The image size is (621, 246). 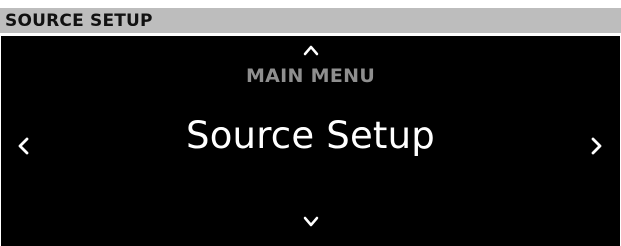 What do you see at coordinates (311, 222) in the screenshot?
I see `chevron-down-icon` at bounding box center [311, 222].